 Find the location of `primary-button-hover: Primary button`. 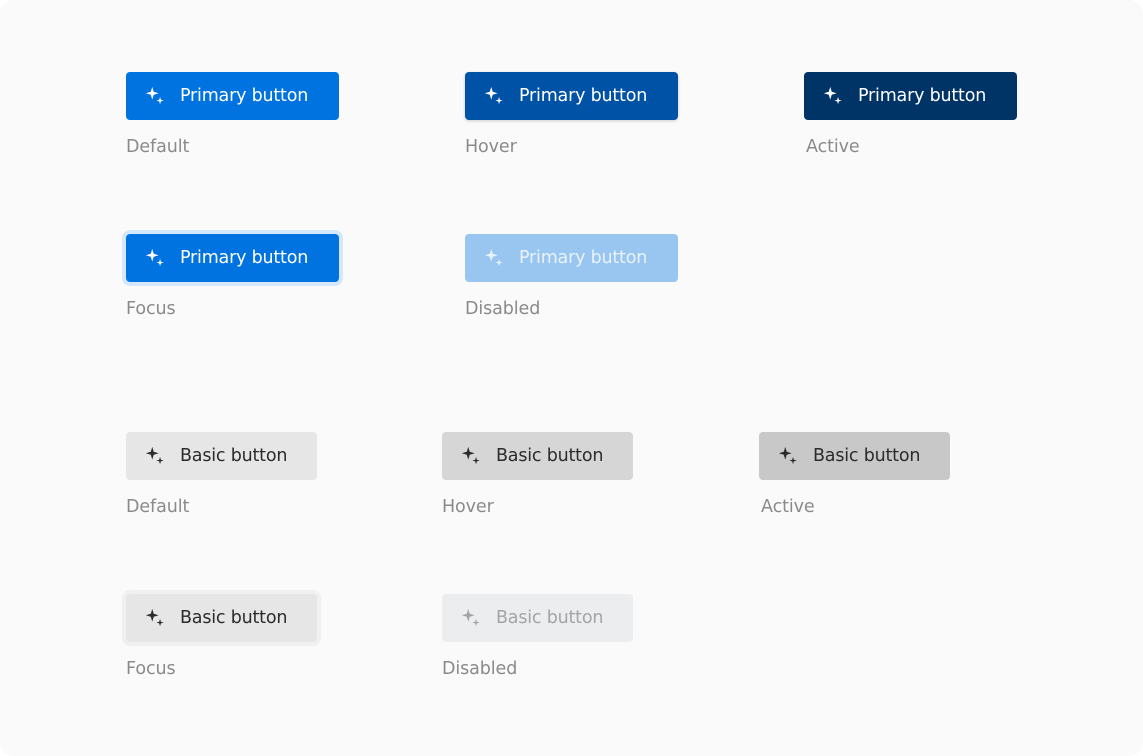

primary-button-hover: Primary button is located at coordinates (571, 96).